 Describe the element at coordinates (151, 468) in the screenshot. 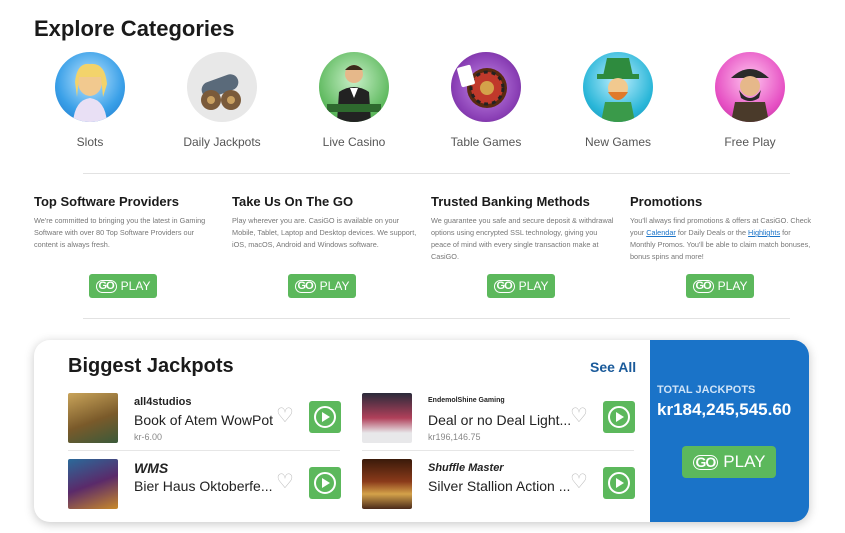

I see `provider-logo: WMS` at that location.